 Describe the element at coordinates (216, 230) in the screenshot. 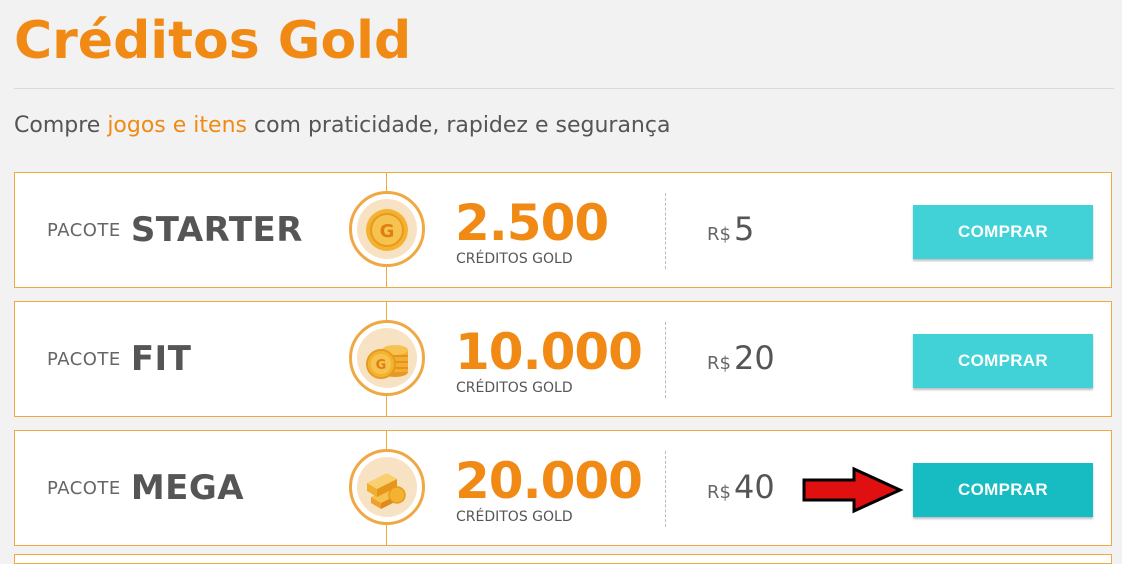

I see `package-title: STARTER` at that location.